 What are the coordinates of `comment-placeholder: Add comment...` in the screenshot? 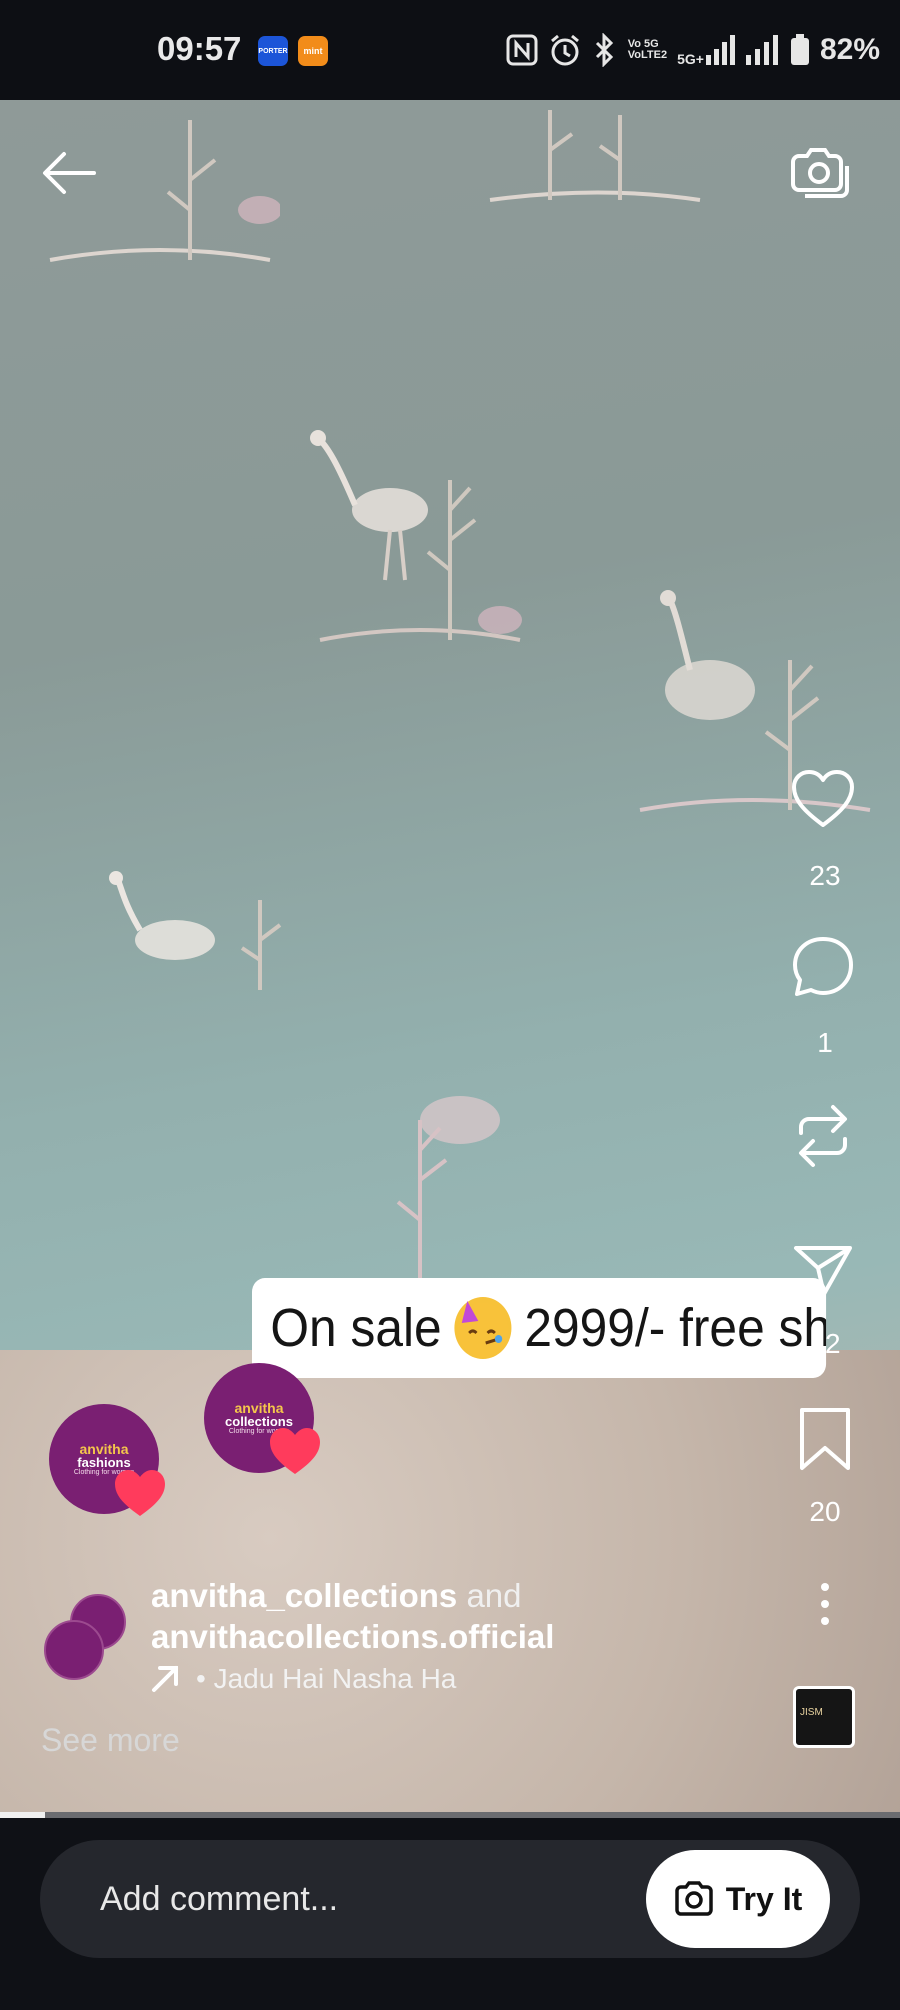 It's located at (219, 1899).